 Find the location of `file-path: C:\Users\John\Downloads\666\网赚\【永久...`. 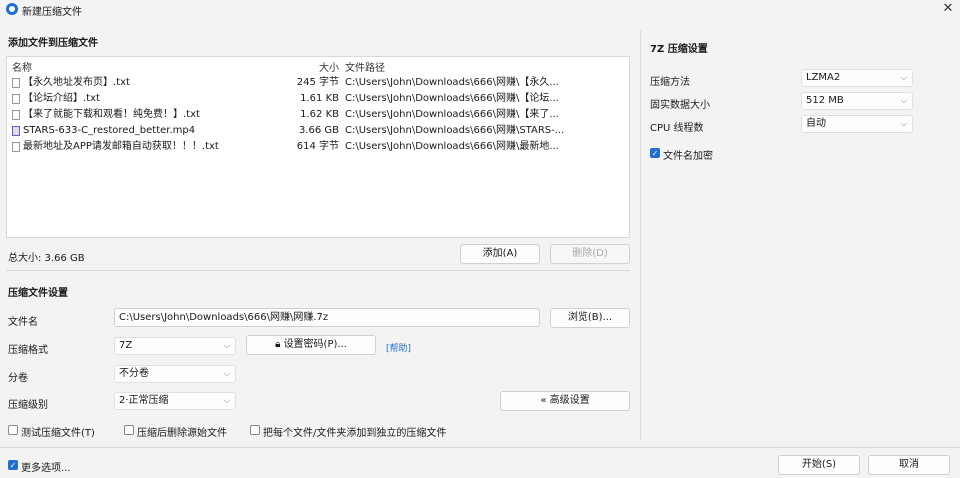

file-path: C:\Users\John\Downloads\666\网赚\【永久... is located at coordinates (452, 82).